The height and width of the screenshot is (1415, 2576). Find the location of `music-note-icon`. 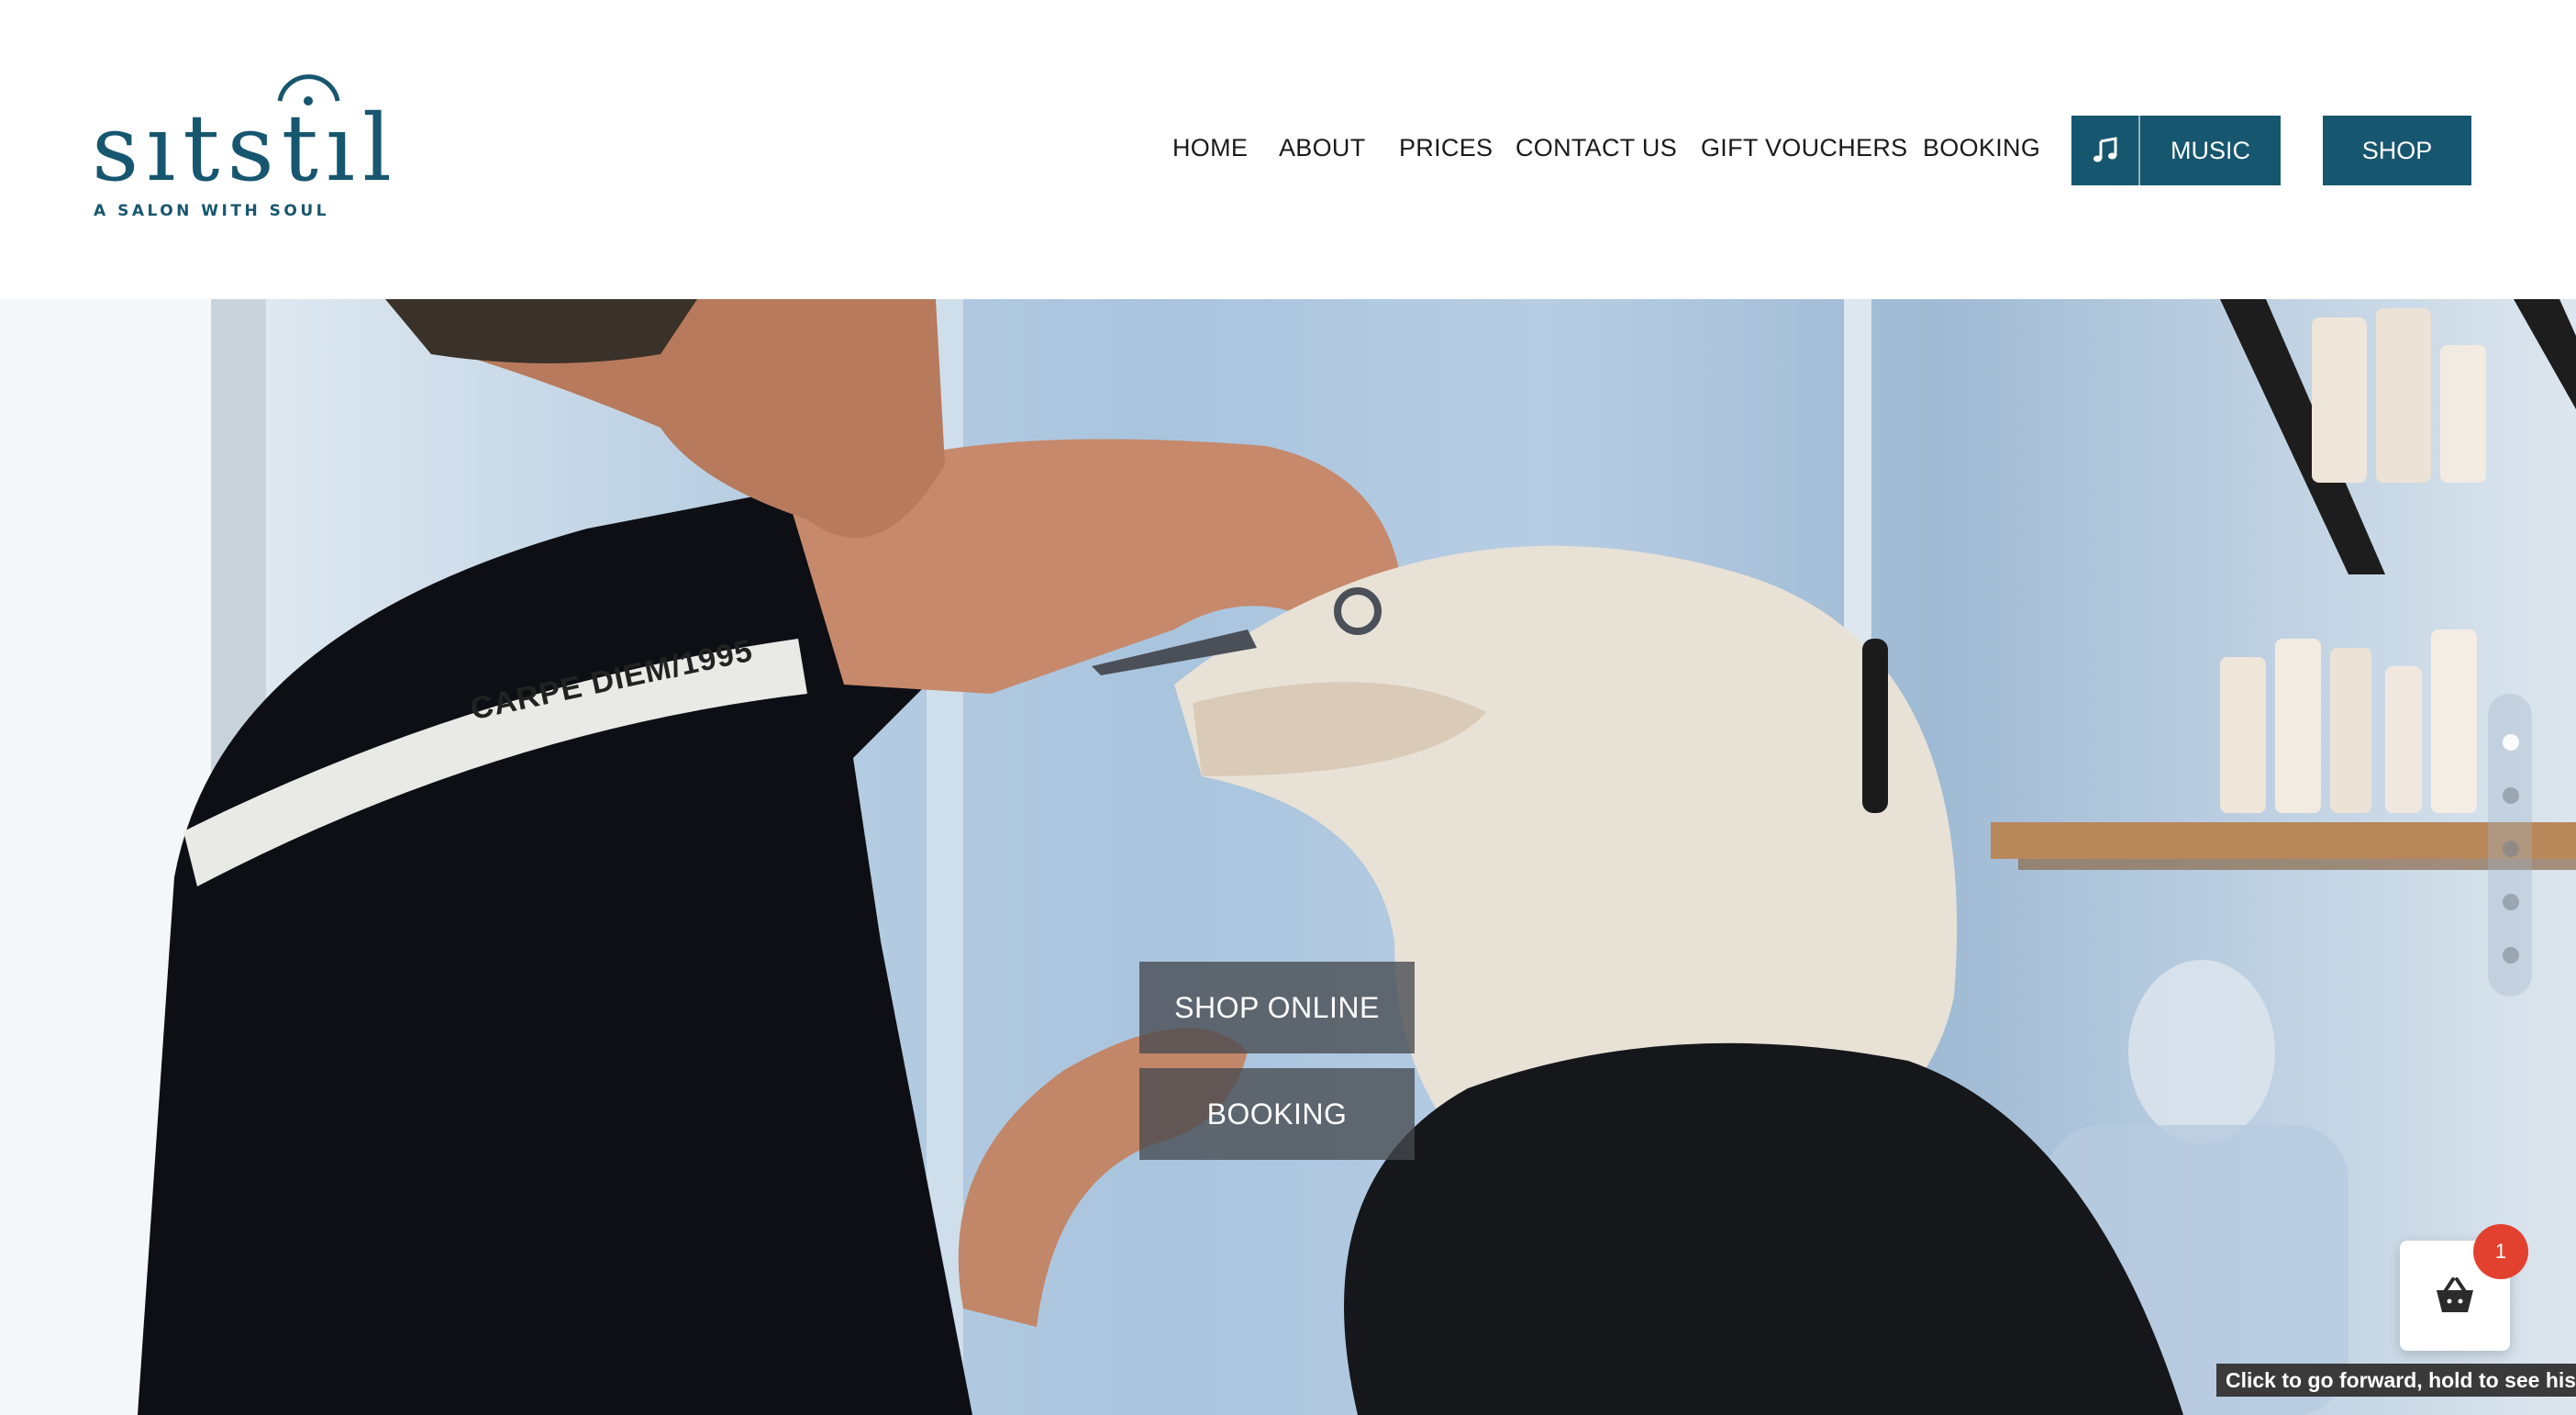

music-note-icon is located at coordinates (2105, 150).